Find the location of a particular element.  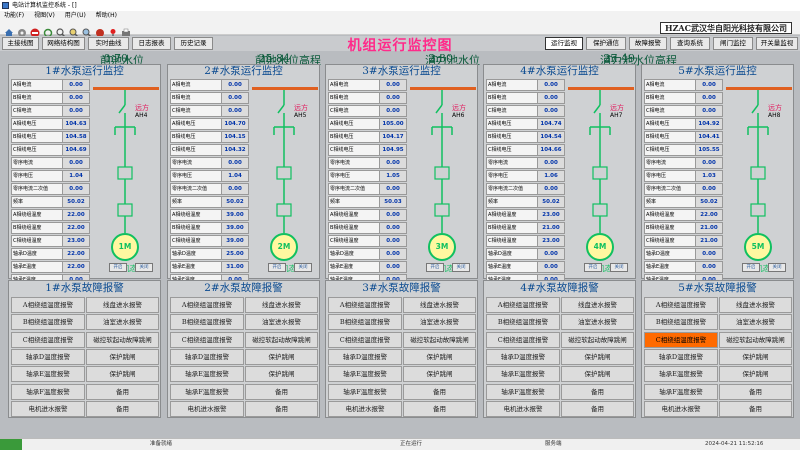

nav-protection-comm: 保护通信 is located at coordinates (606, 43).